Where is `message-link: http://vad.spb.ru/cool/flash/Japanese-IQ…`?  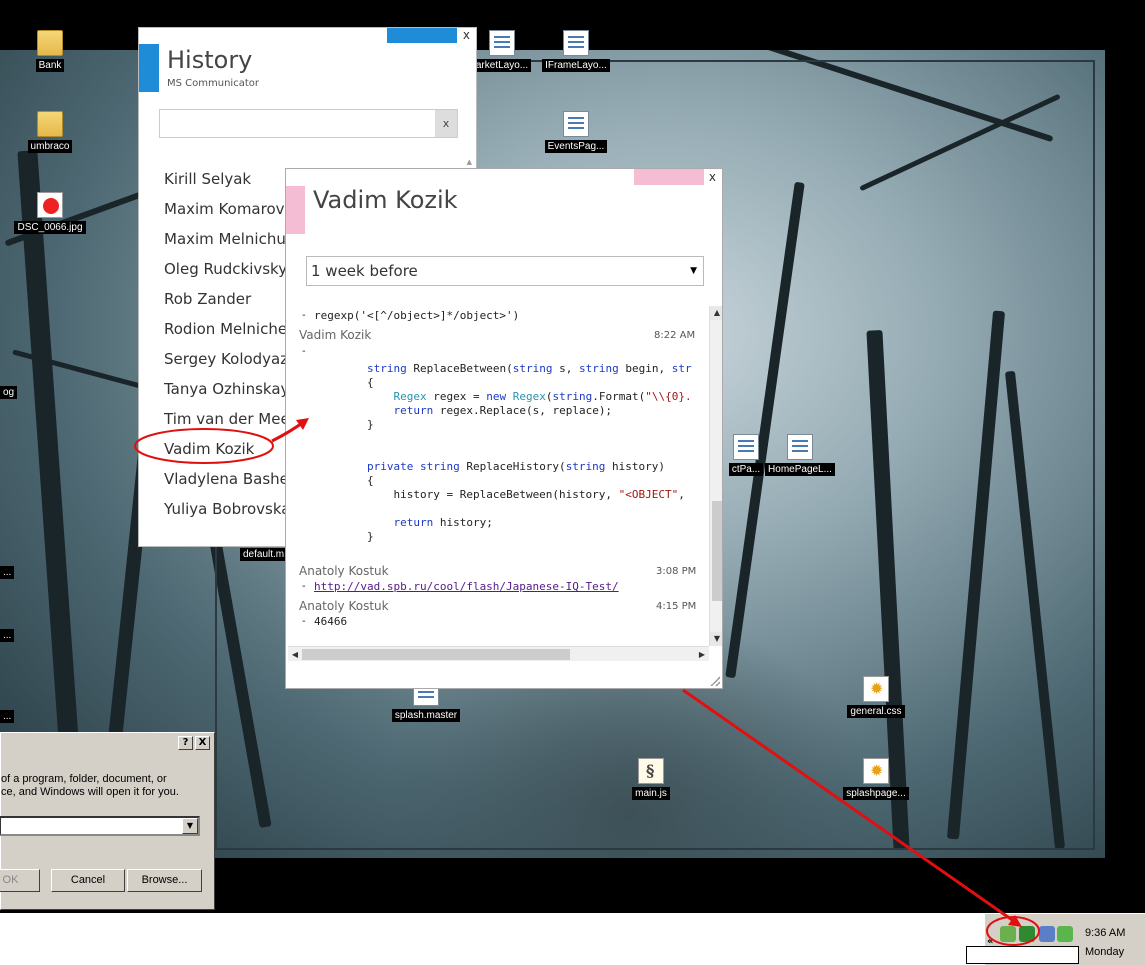 message-link: http://vad.spb.ru/cool/flash/Japanese-IQ… is located at coordinates (466, 586).